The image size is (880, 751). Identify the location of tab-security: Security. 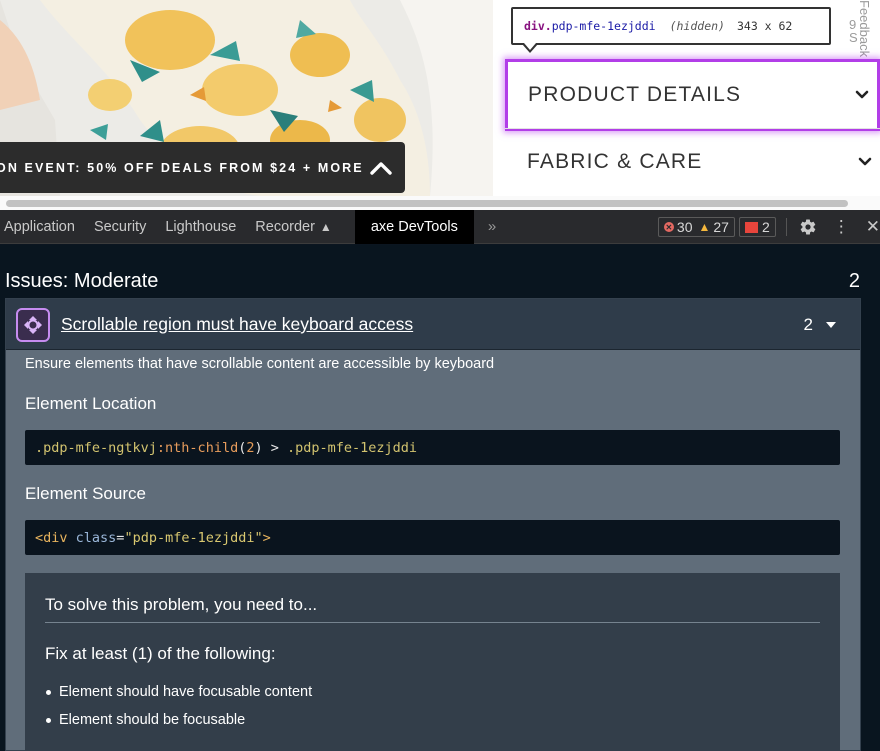
(129, 227).